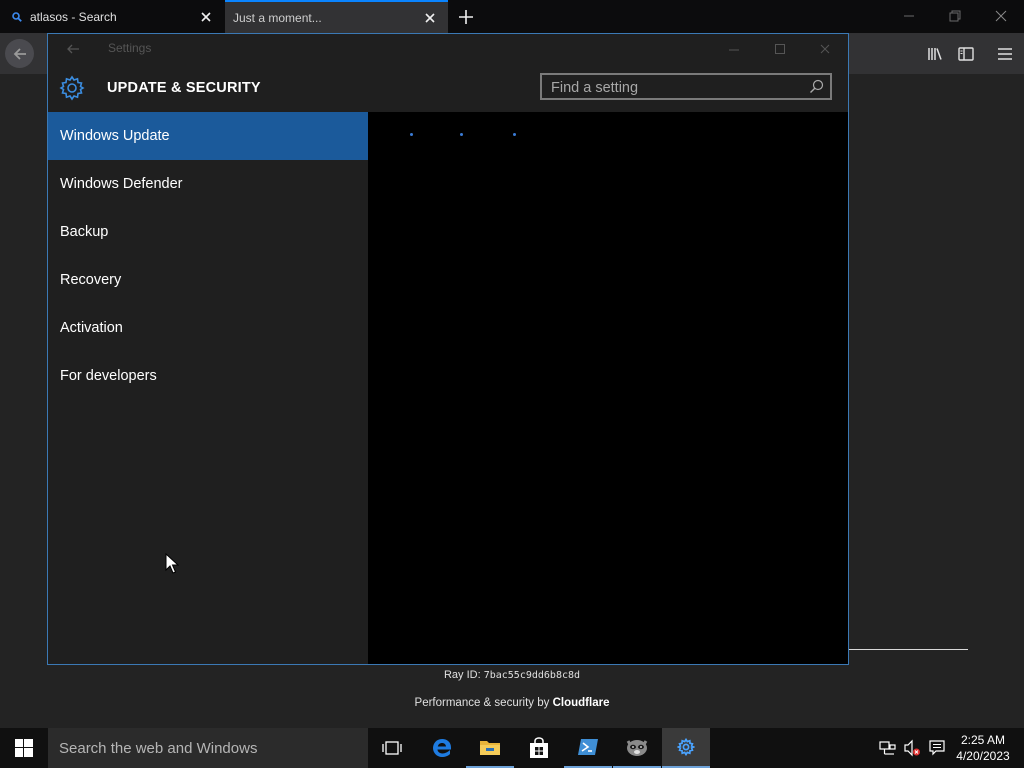 The height and width of the screenshot is (768, 1024). I want to click on powershell-icon, so click(588, 747).